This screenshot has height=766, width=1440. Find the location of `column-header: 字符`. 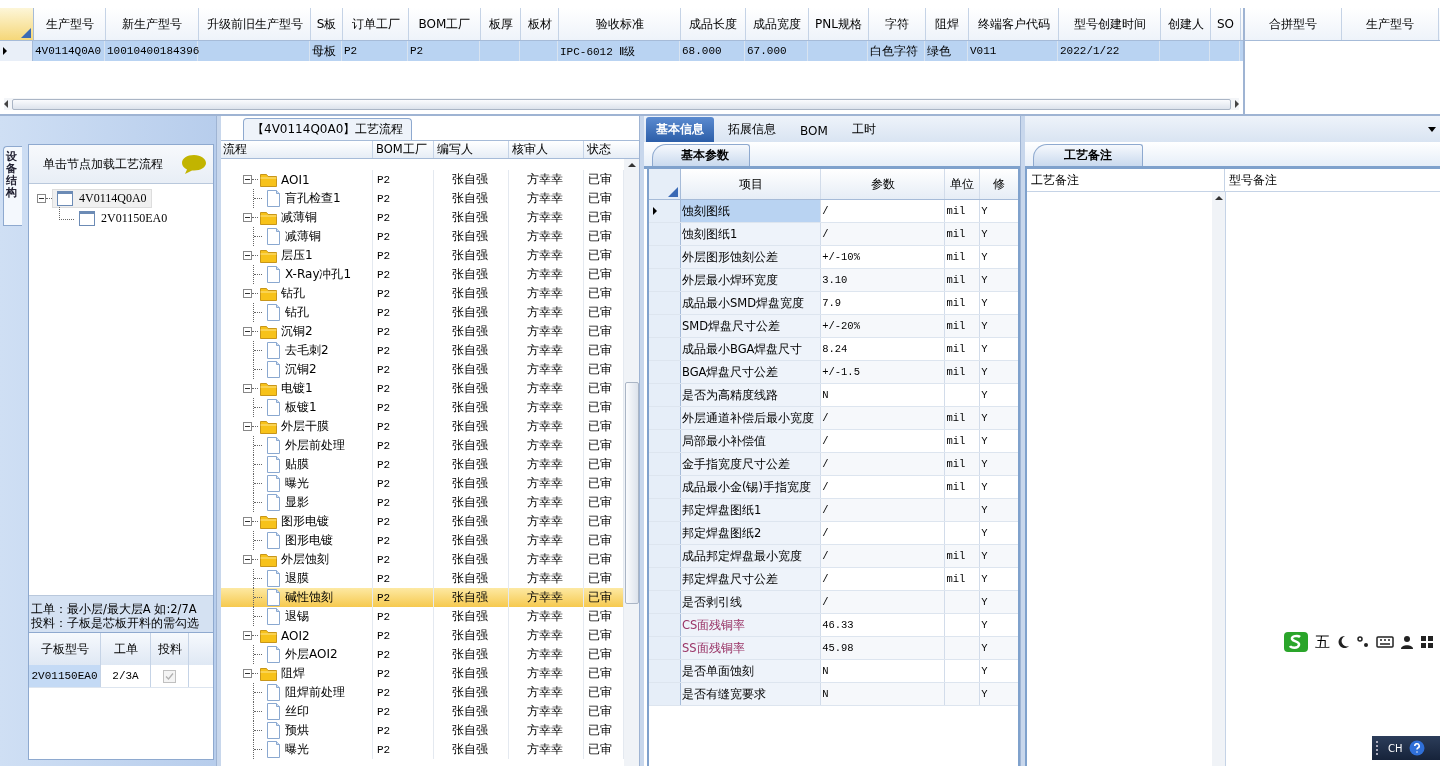

column-header: 字符 is located at coordinates (897, 24).